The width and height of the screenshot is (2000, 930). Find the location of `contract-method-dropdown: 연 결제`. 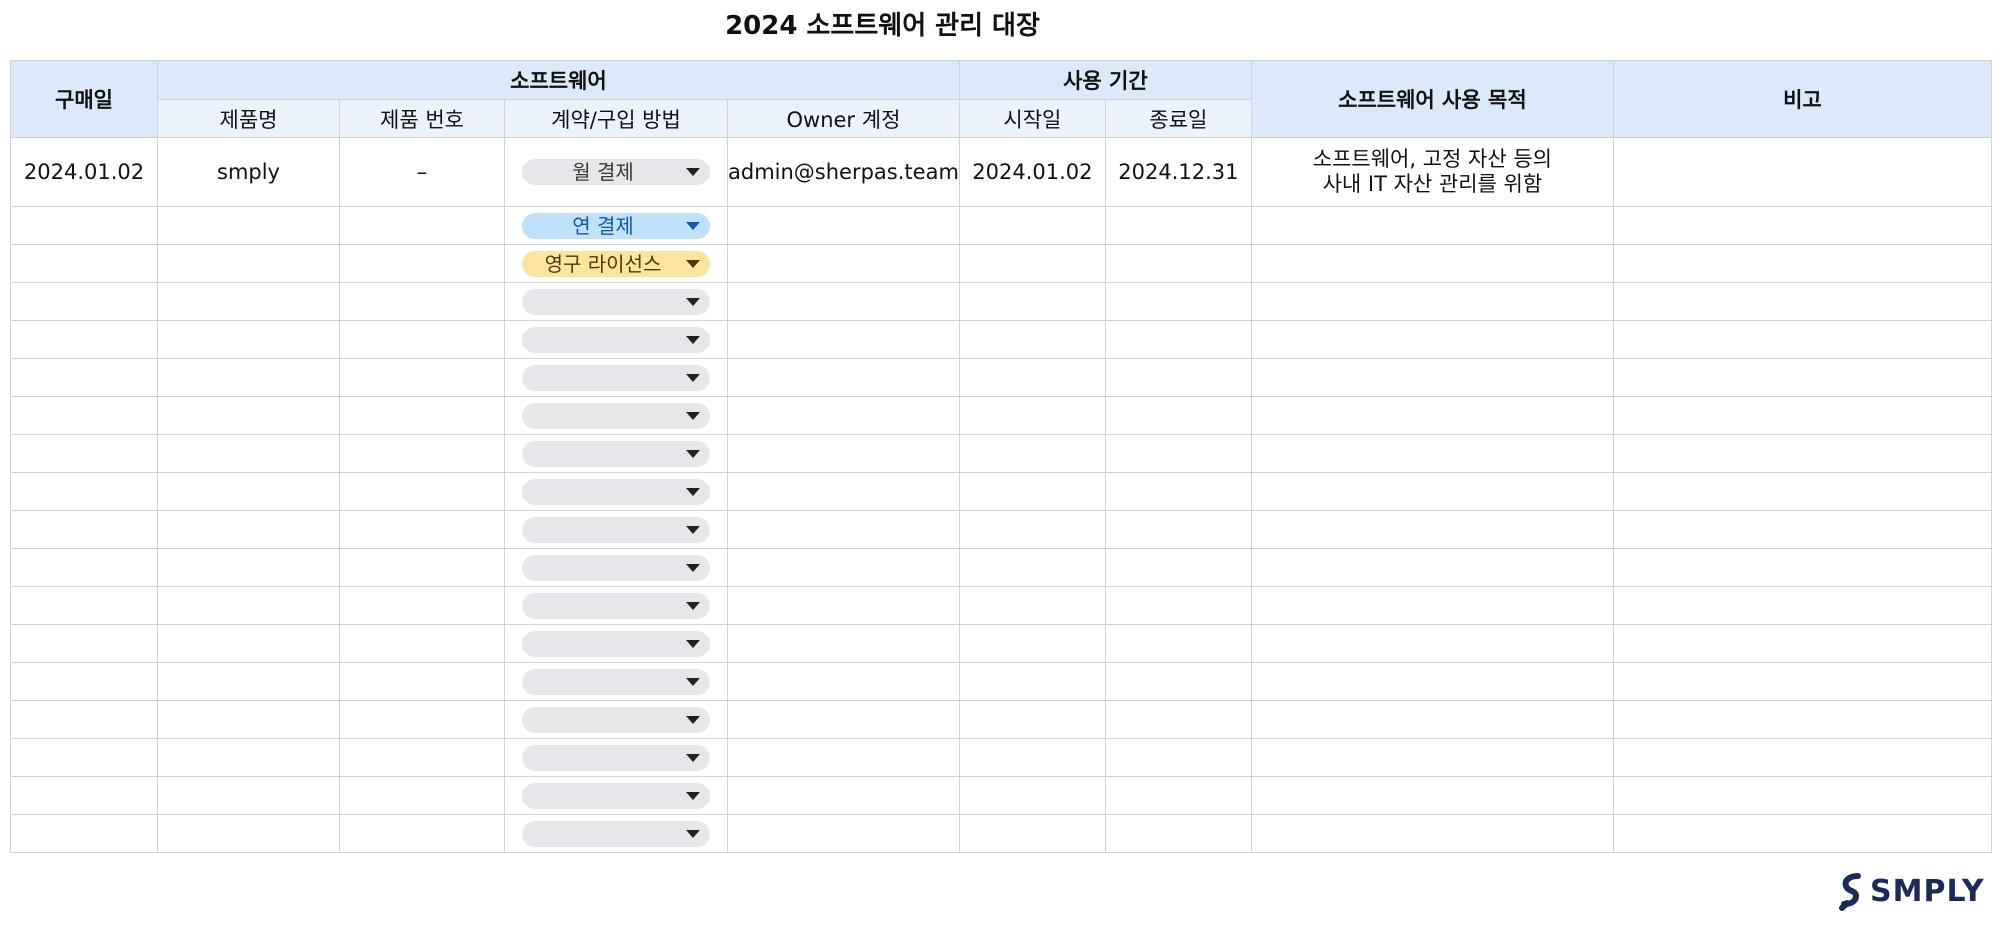

contract-method-dropdown: 연 결제 is located at coordinates (616, 225).